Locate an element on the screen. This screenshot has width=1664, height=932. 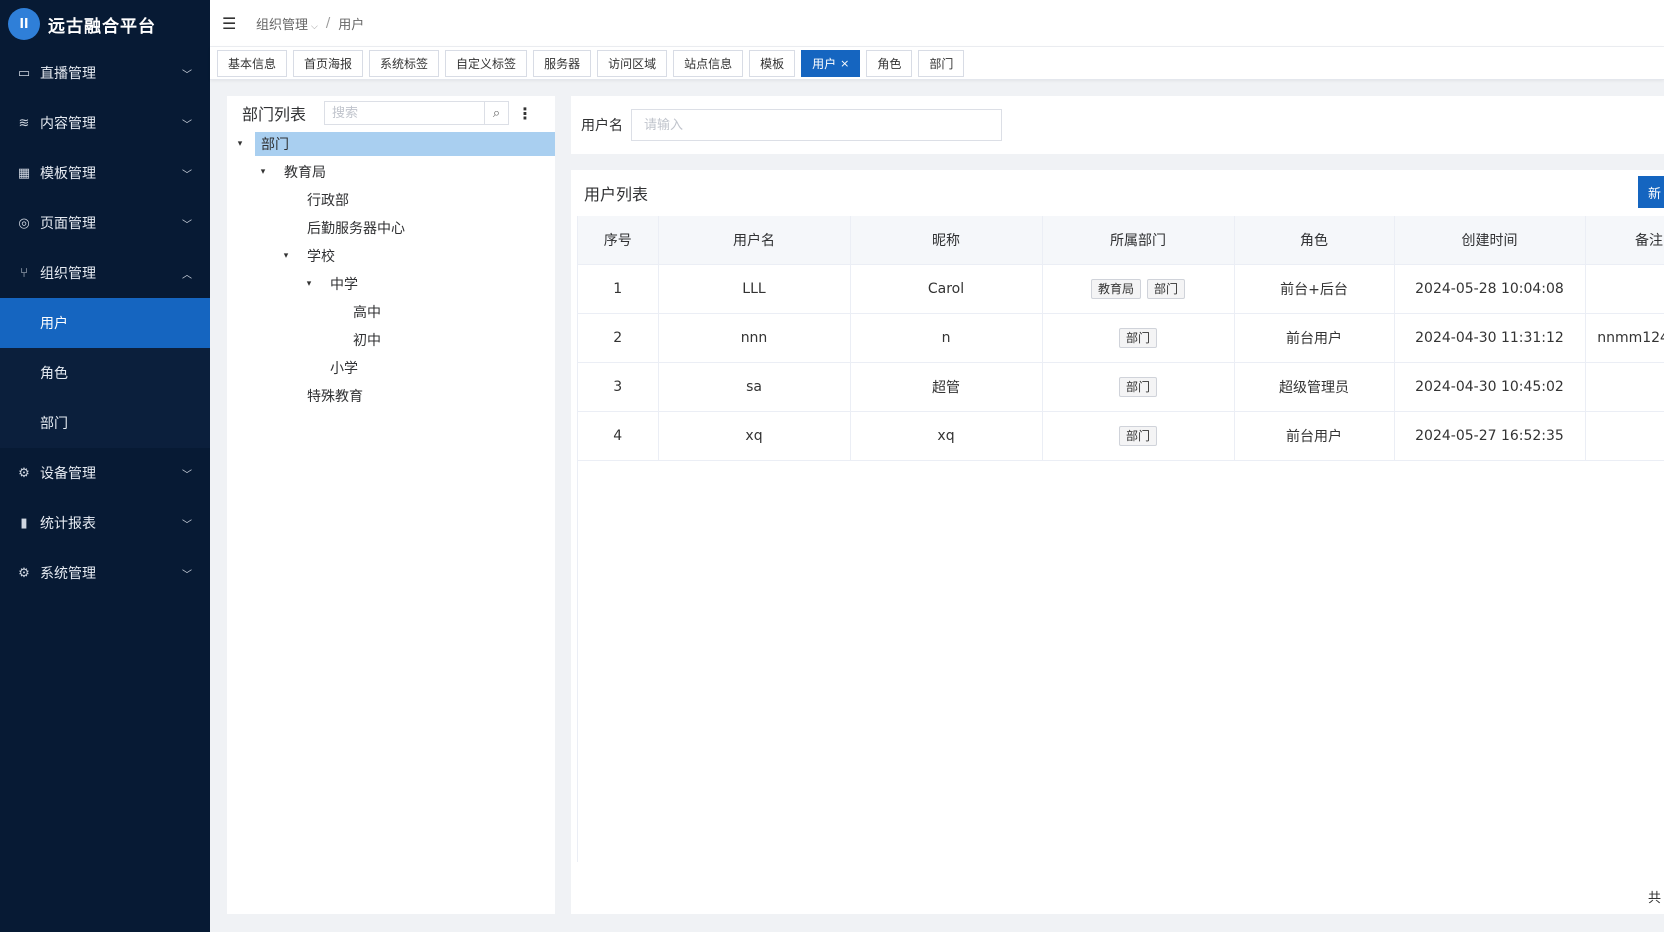
cell-index: 3 is located at coordinates (618, 387).